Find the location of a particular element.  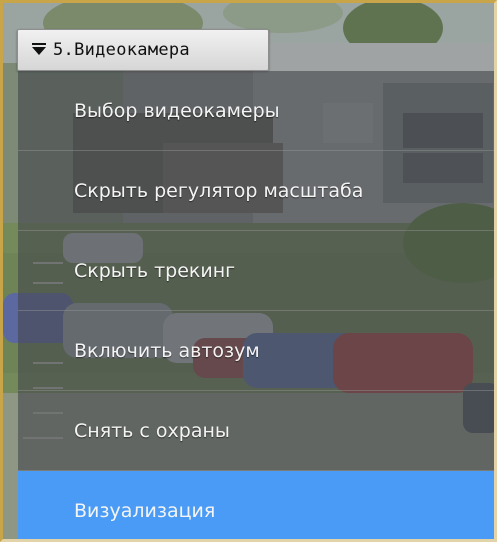

menu-item-visualization: Визуализация is located at coordinates (256, 505).